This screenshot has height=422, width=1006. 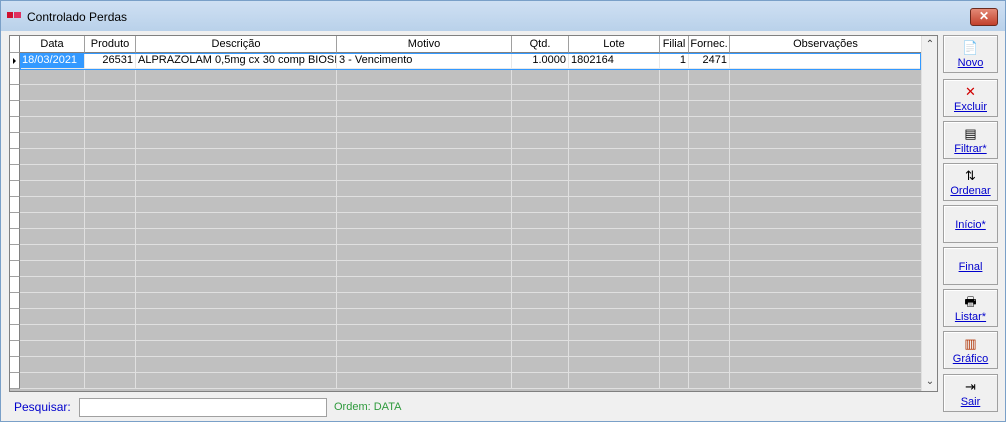 I want to click on cell-filial: 1, so click(x=674, y=61).